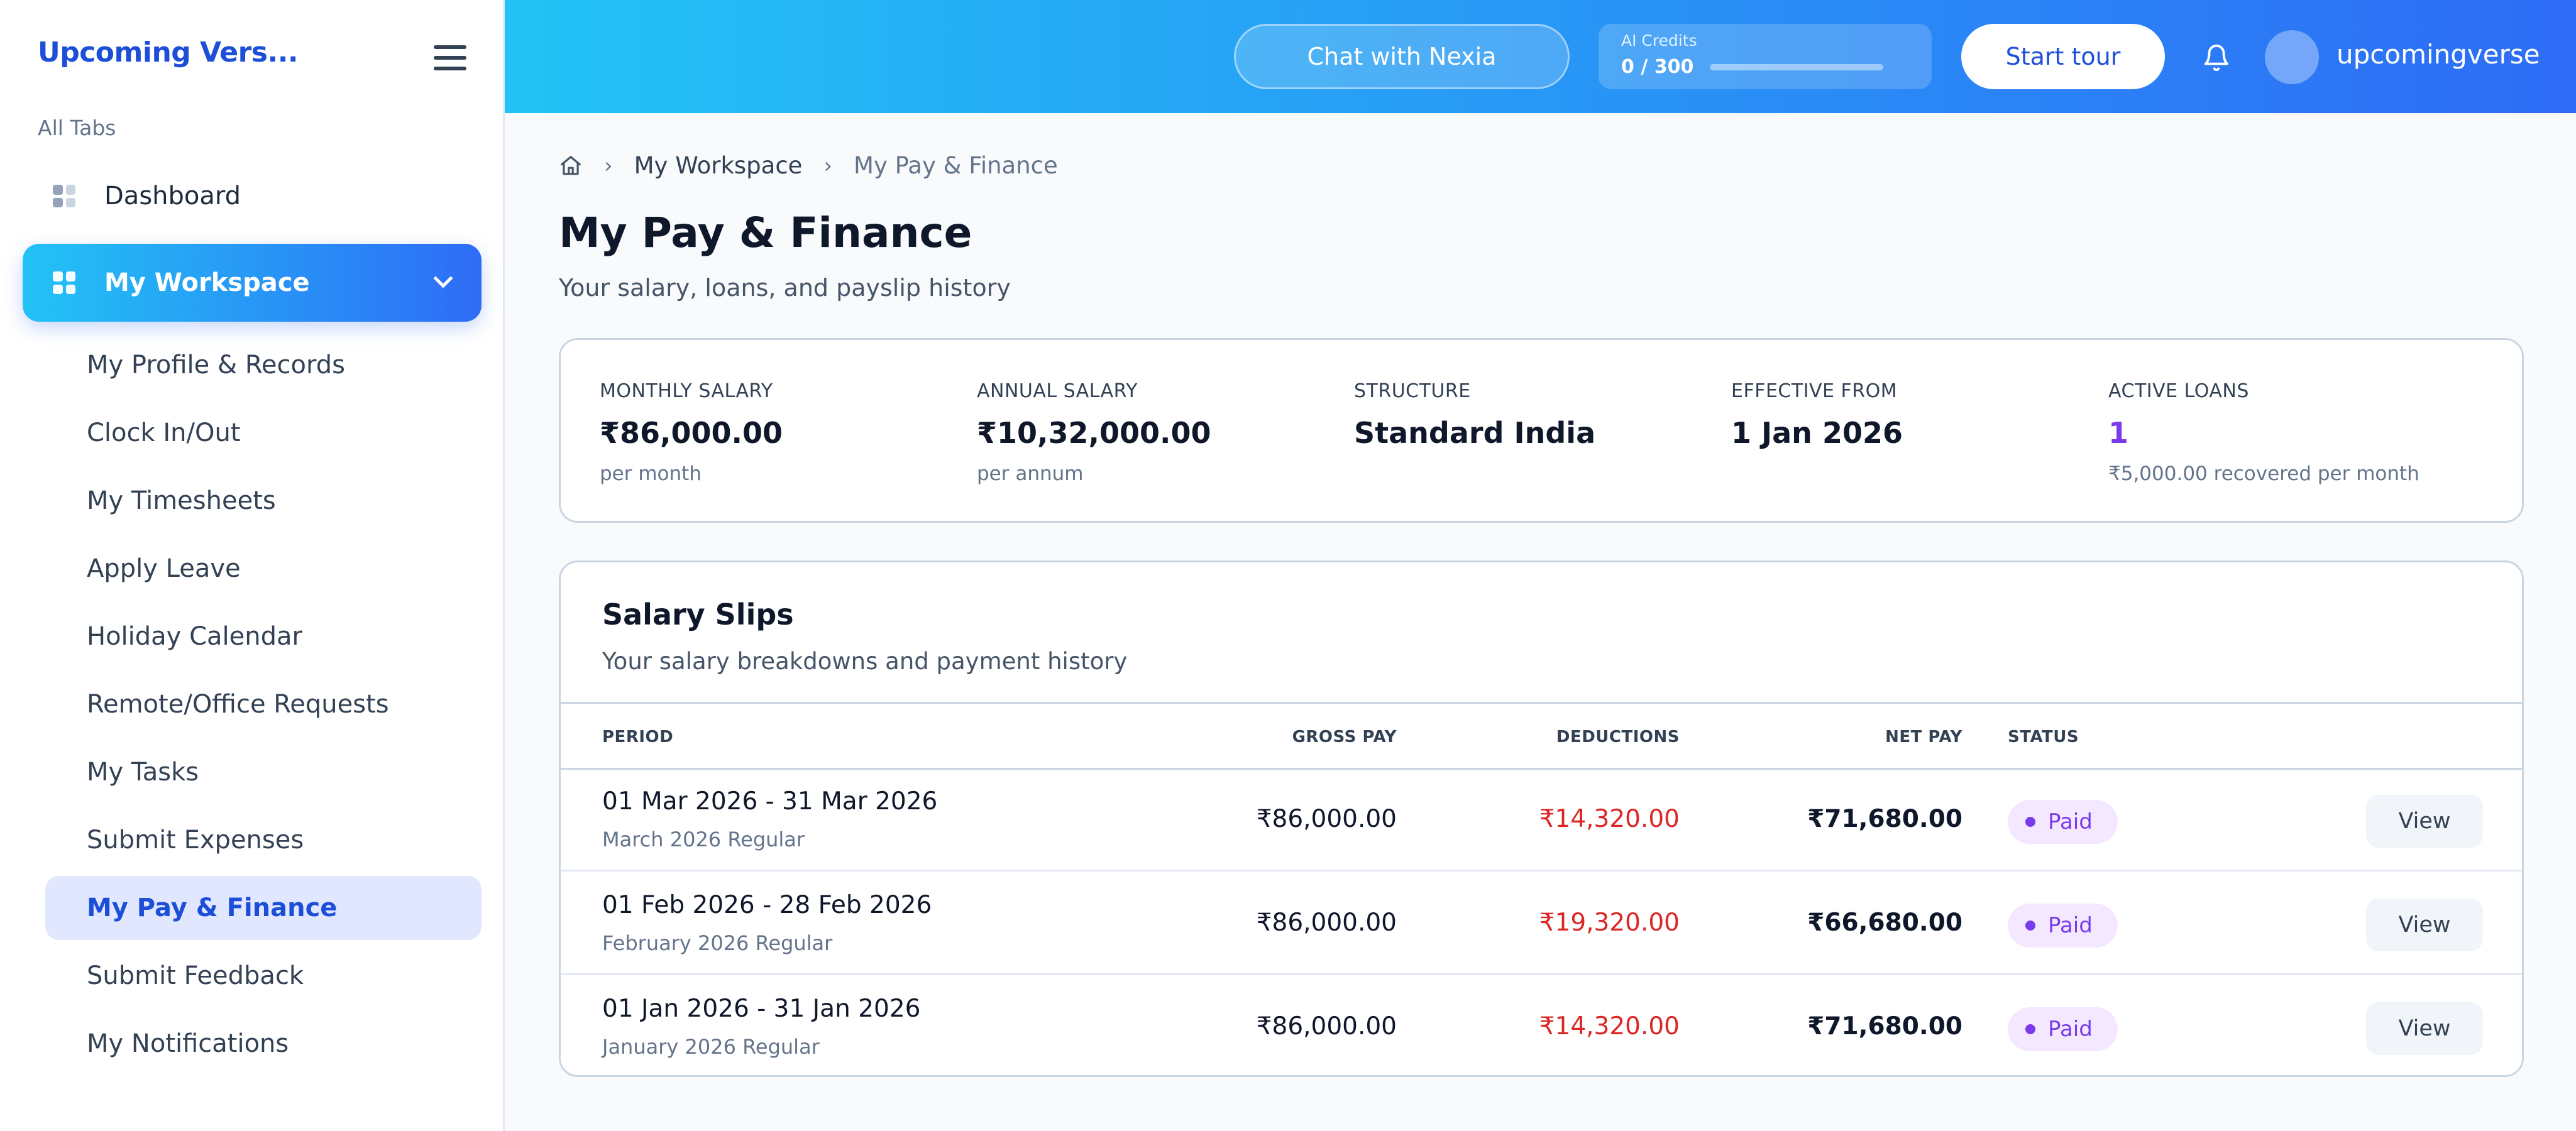 Image resolution: width=2576 pixels, height=1131 pixels. Describe the element at coordinates (1610, 923) in the screenshot. I see `deductions-cell: ₹19,320.00` at that location.